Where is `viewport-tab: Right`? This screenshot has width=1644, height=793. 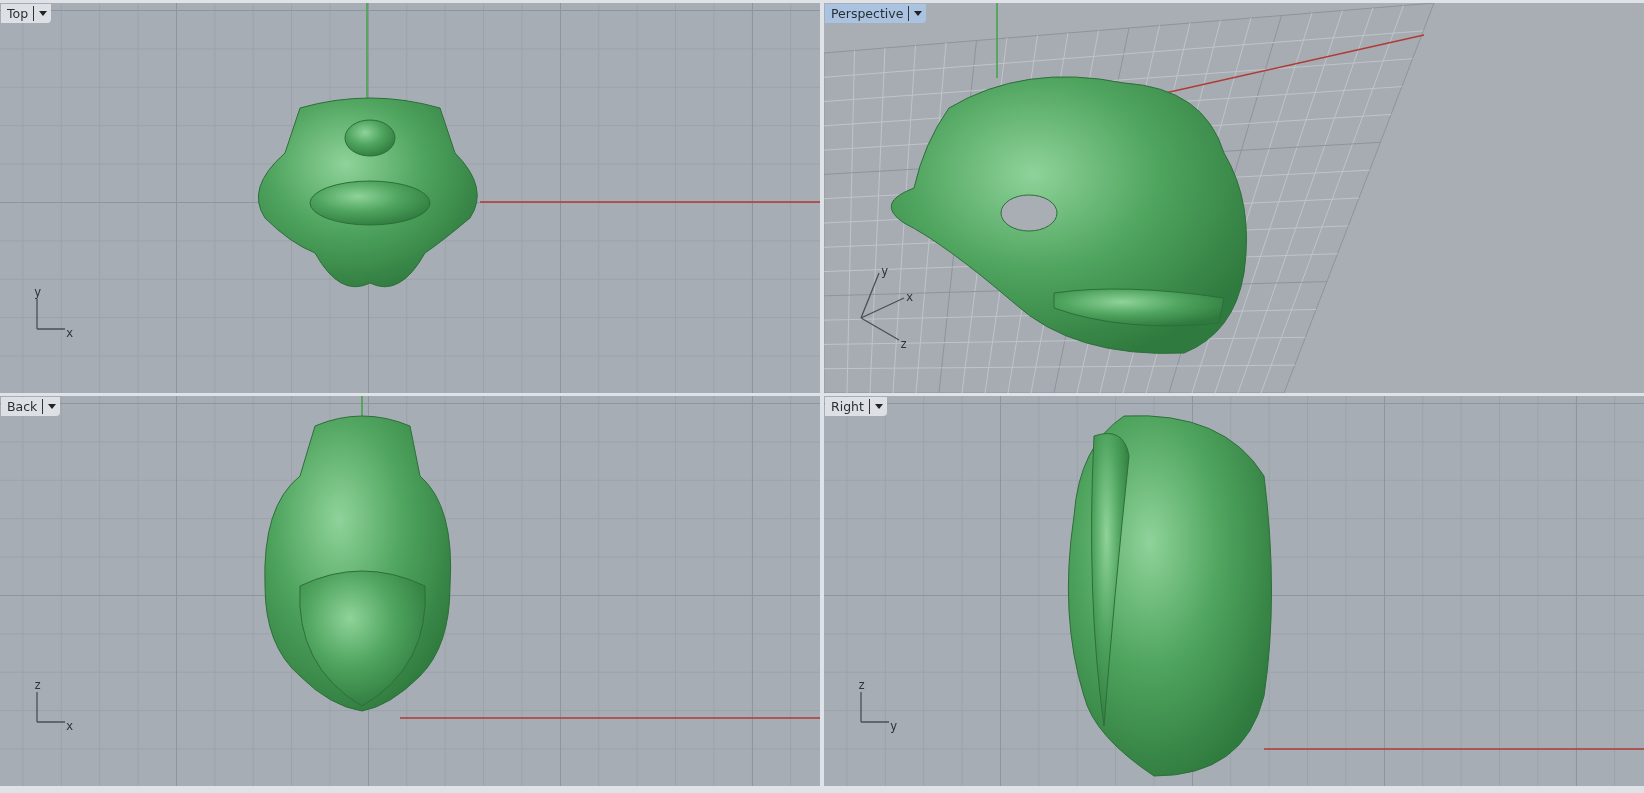 viewport-tab: Right is located at coordinates (856, 406).